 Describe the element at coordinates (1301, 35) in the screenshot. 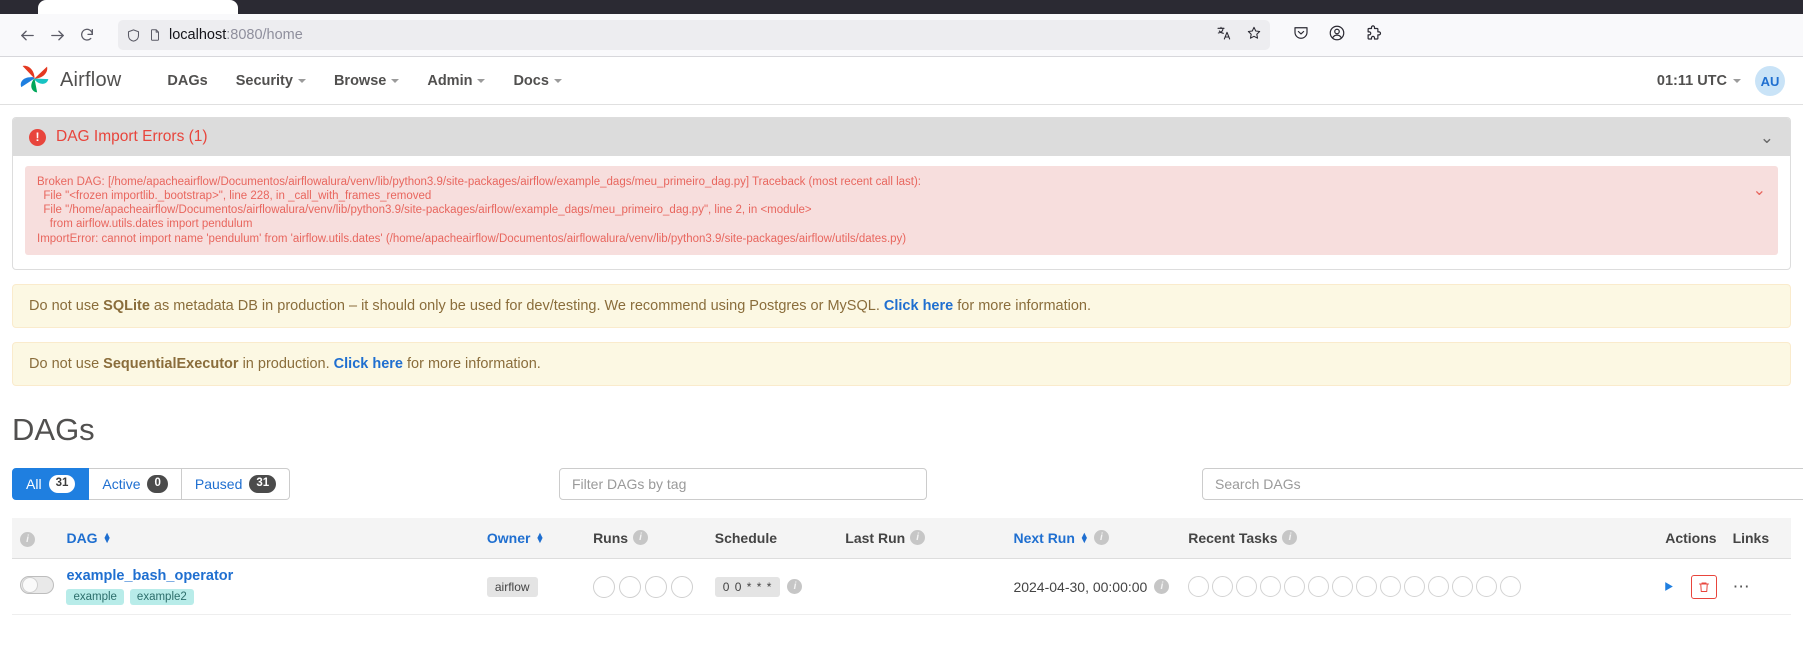

I see `pocket-icon` at that location.